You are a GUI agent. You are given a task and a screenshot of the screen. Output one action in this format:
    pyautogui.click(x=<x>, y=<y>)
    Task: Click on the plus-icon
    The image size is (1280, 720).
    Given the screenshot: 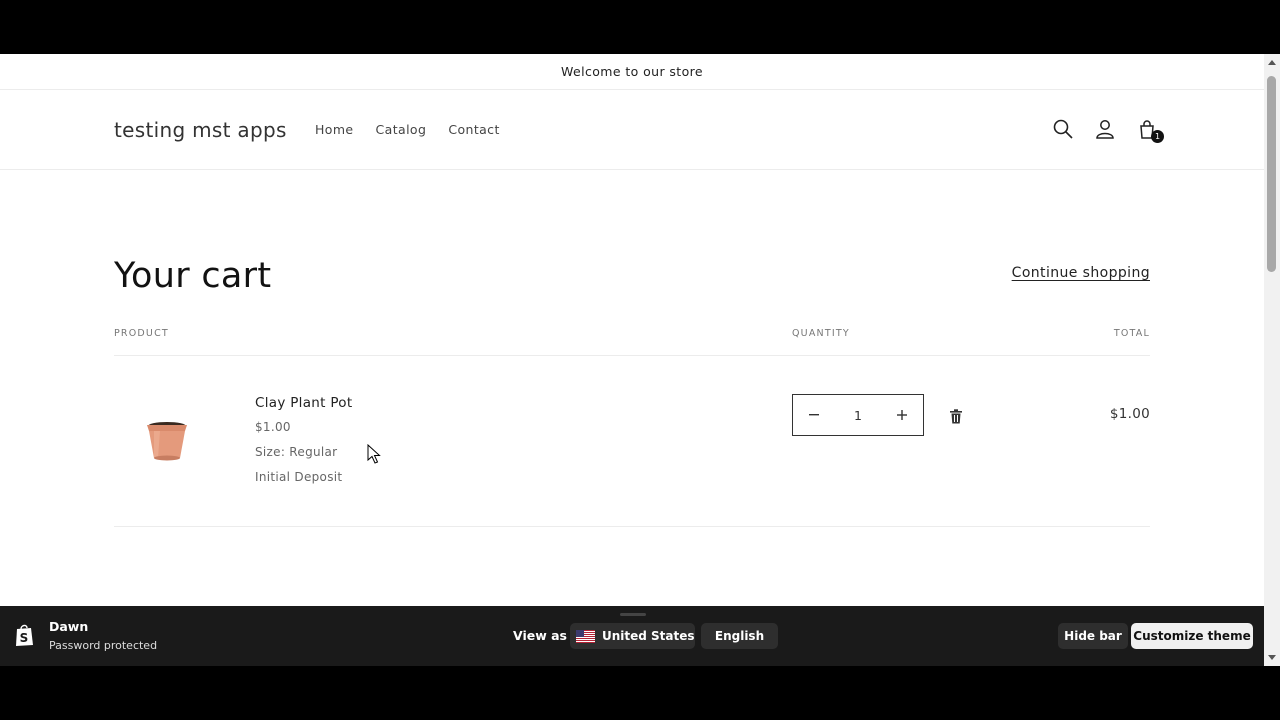 What is the action you would take?
    pyautogui.click(x=901, y=415)
    